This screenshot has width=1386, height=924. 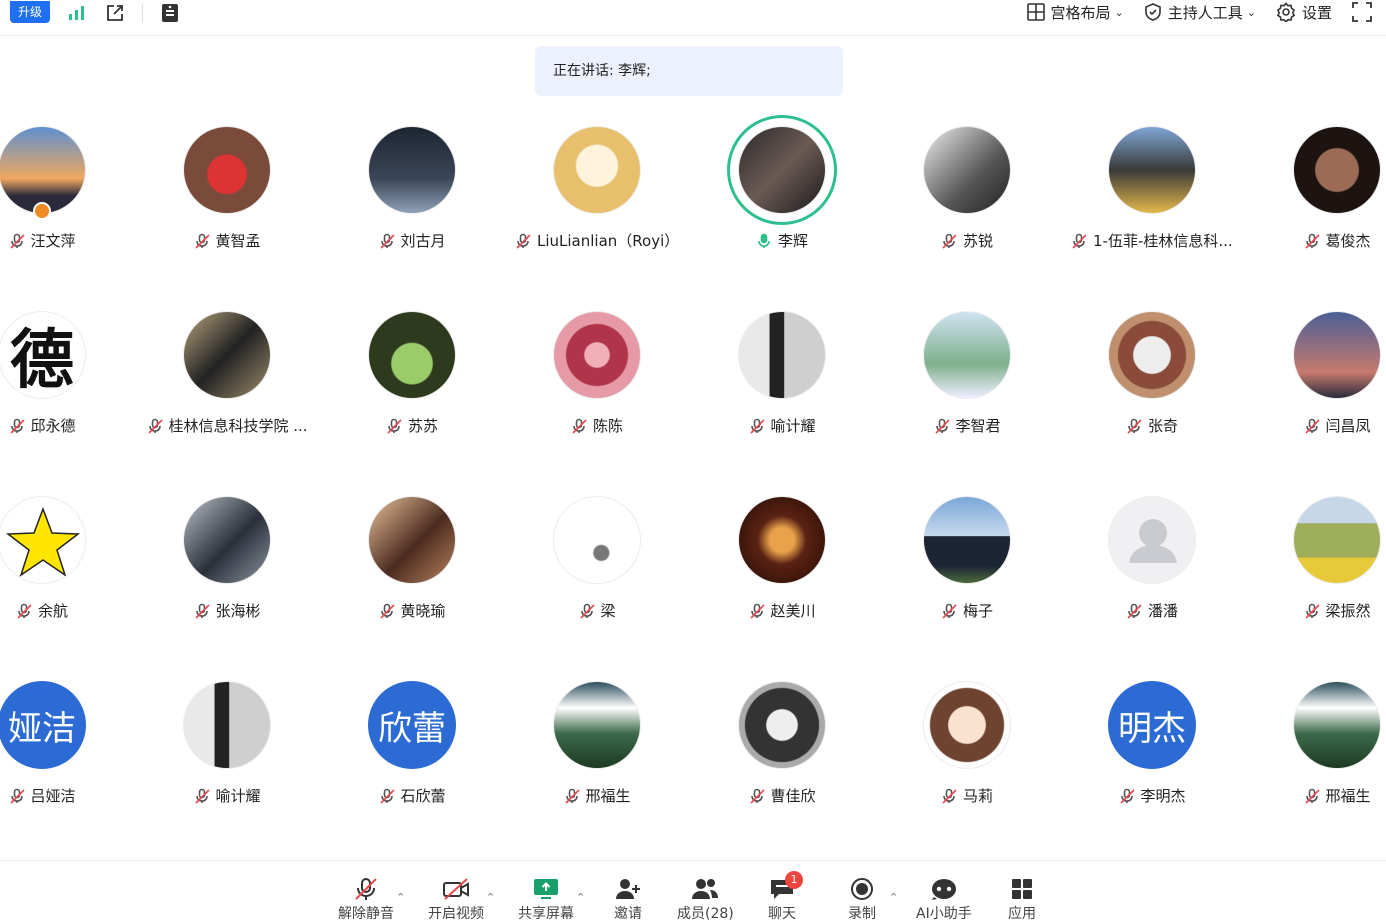 I want to click on participant-avatar: 明杰, so click(x=1152, y=725).